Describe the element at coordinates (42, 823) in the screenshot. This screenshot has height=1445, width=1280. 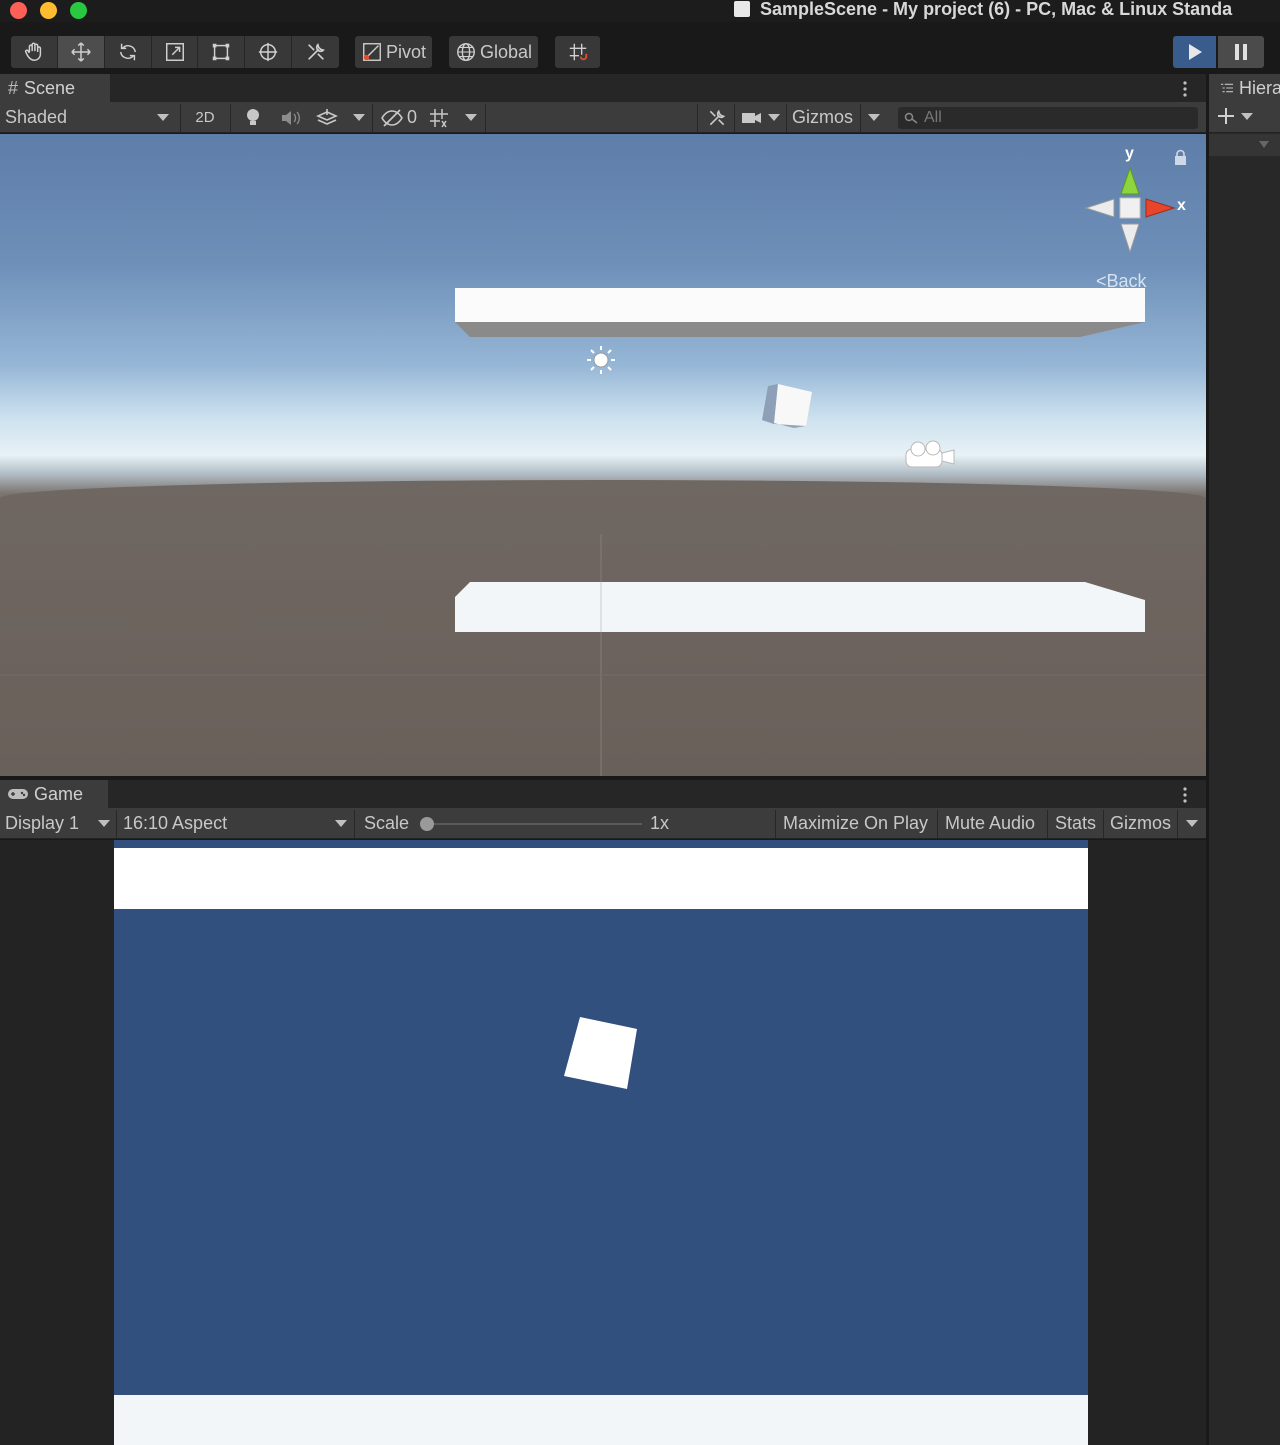
I see `display-value: Display 1` at that location.